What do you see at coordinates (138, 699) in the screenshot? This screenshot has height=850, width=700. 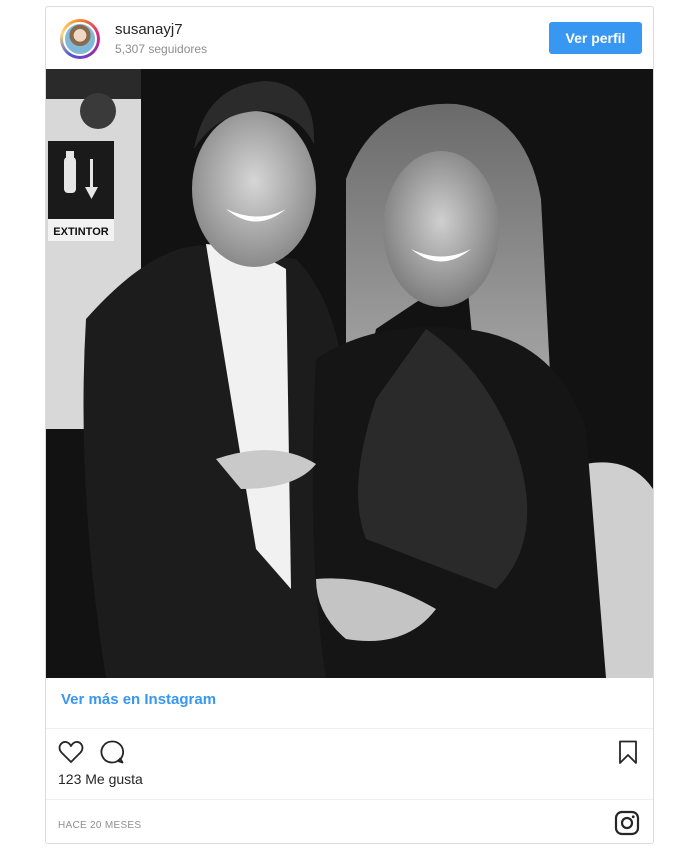 I see `view-on-instagram-link: Ver más en Instagram` at bounding box center [138, 699].